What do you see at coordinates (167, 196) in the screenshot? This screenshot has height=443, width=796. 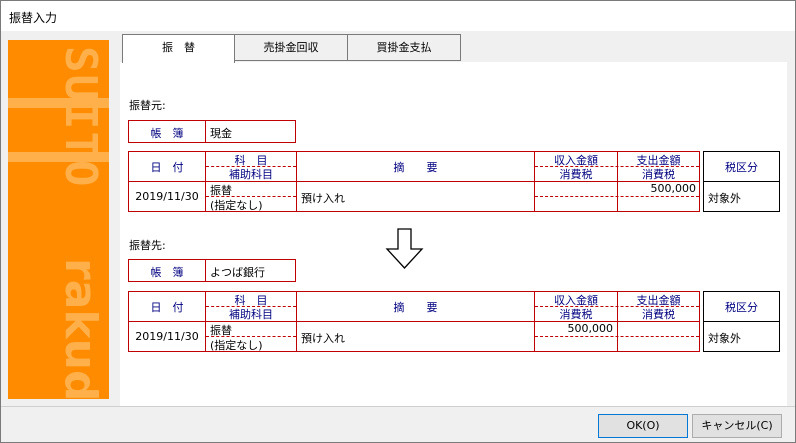 I see `source-row-date: 2019/11/30` at bounding box center [167, 196].